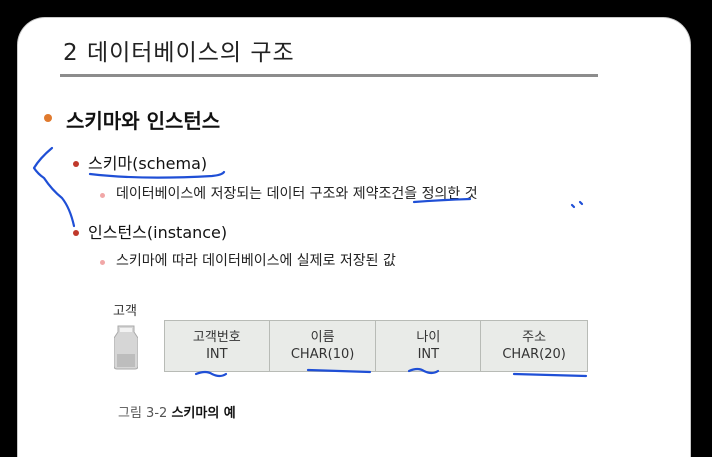 Image resolution: width=712 pixels, height=457 pixels. I want to click on title-divider, so click(329, 75).